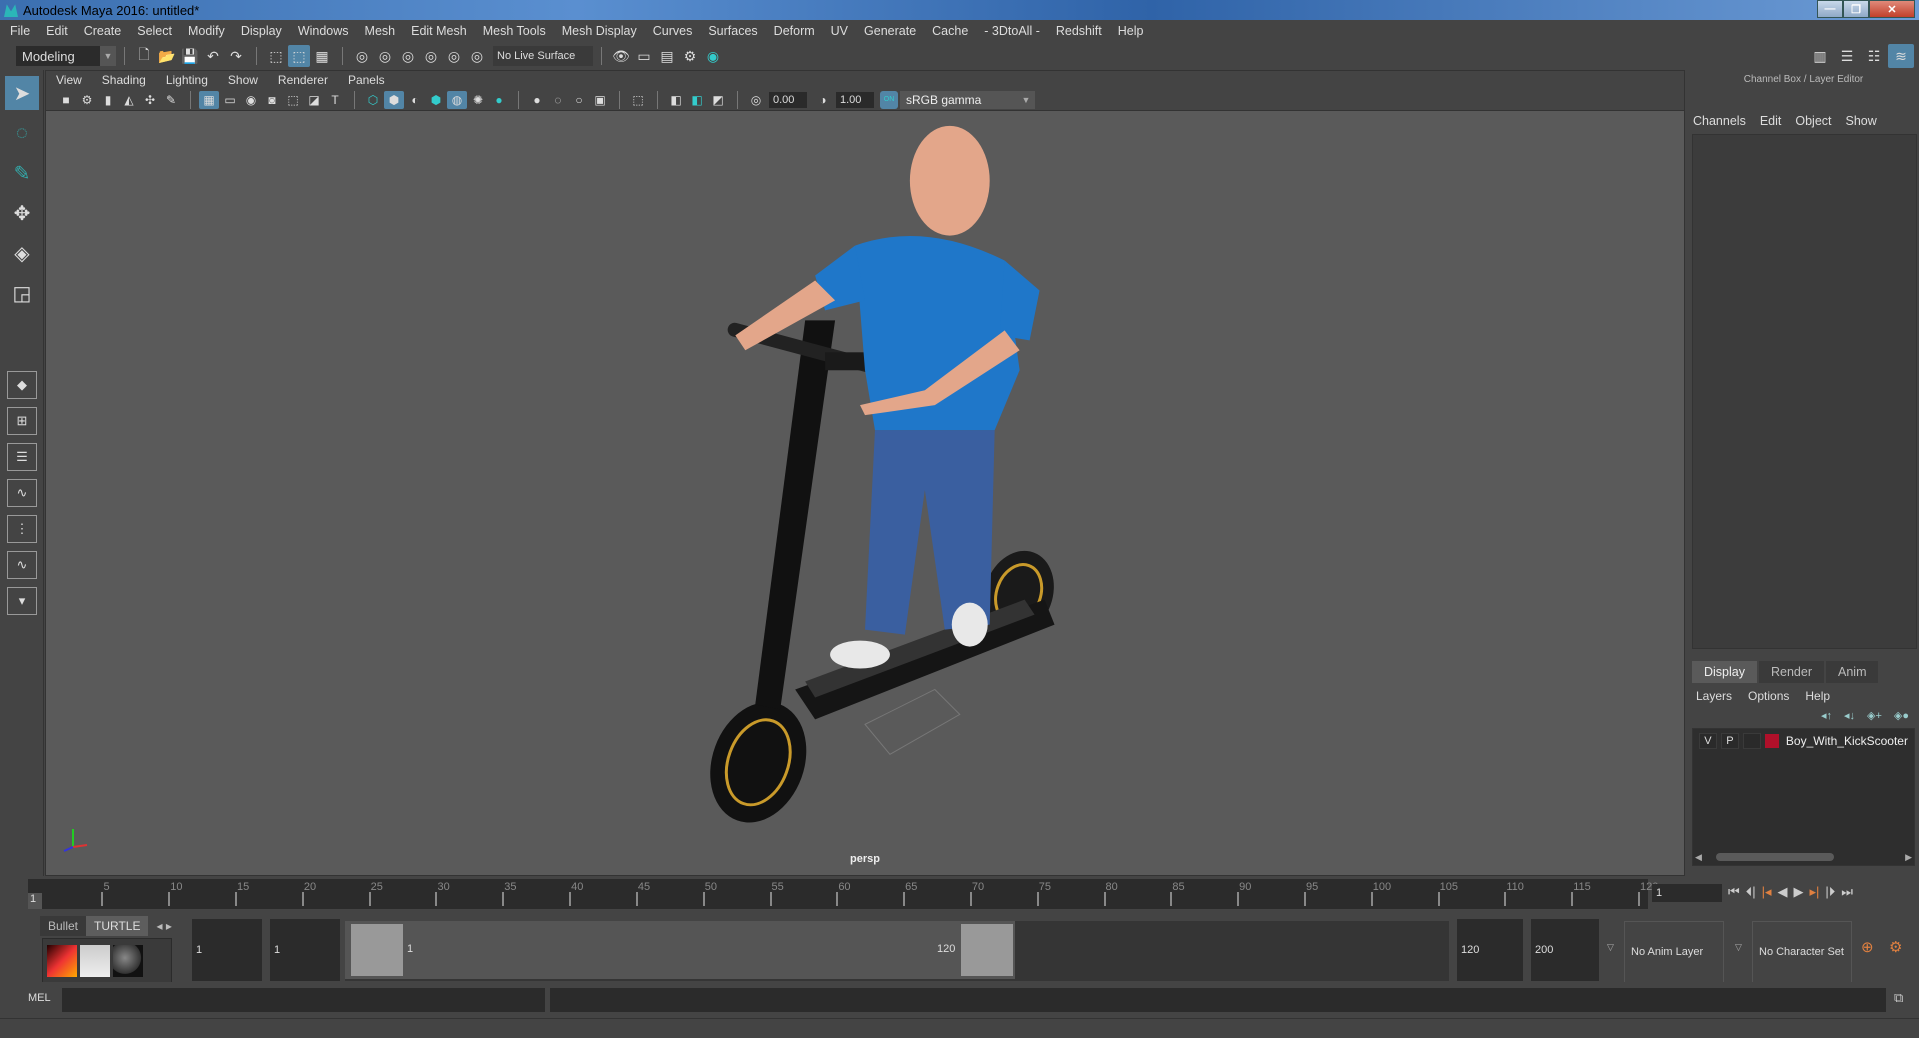  I want to click on go-to-end-icon: ⏭, so click(1847, 892).